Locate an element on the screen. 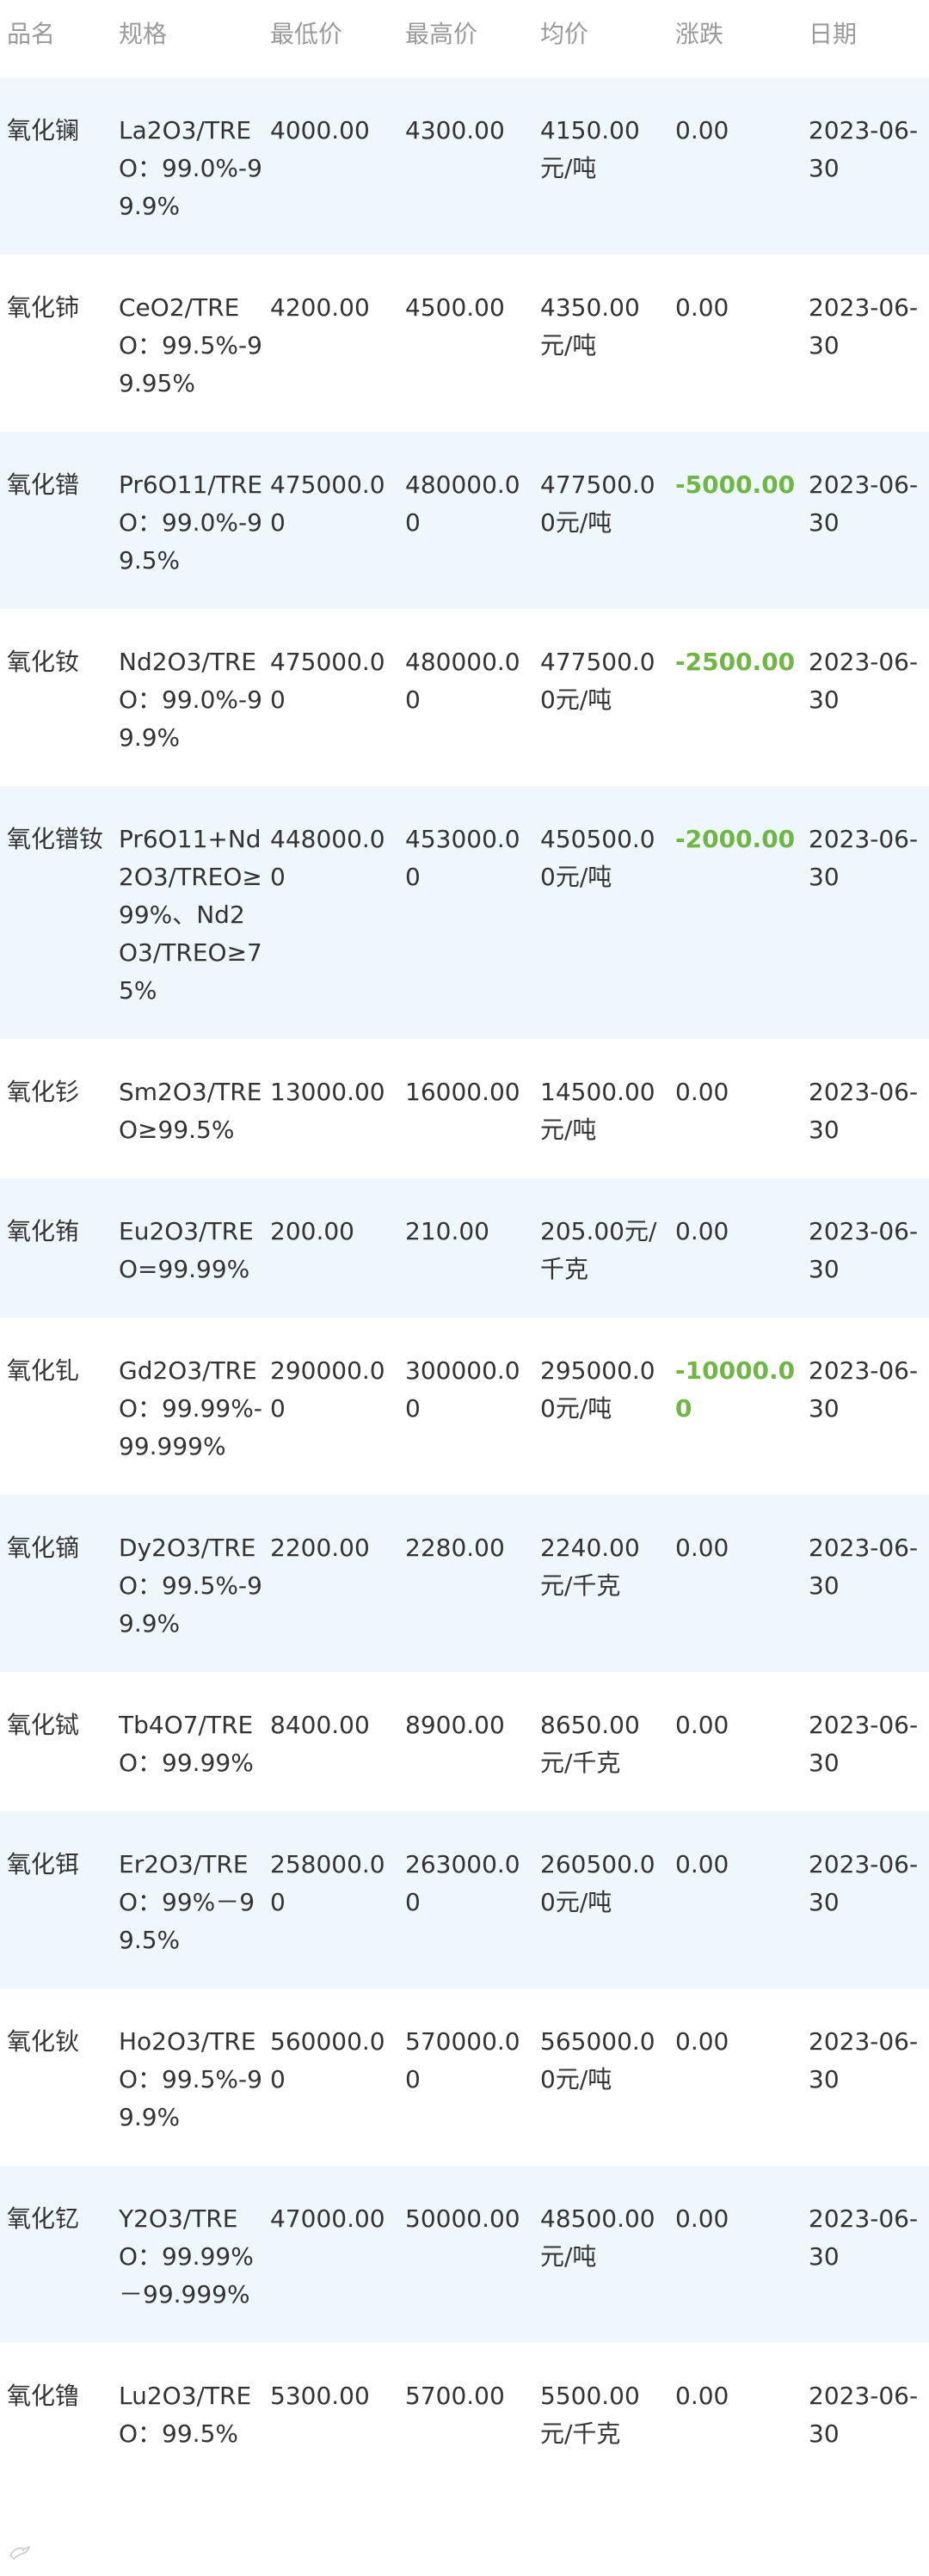  cell-name: 氧化镨 is located at coordinates (43, 485).